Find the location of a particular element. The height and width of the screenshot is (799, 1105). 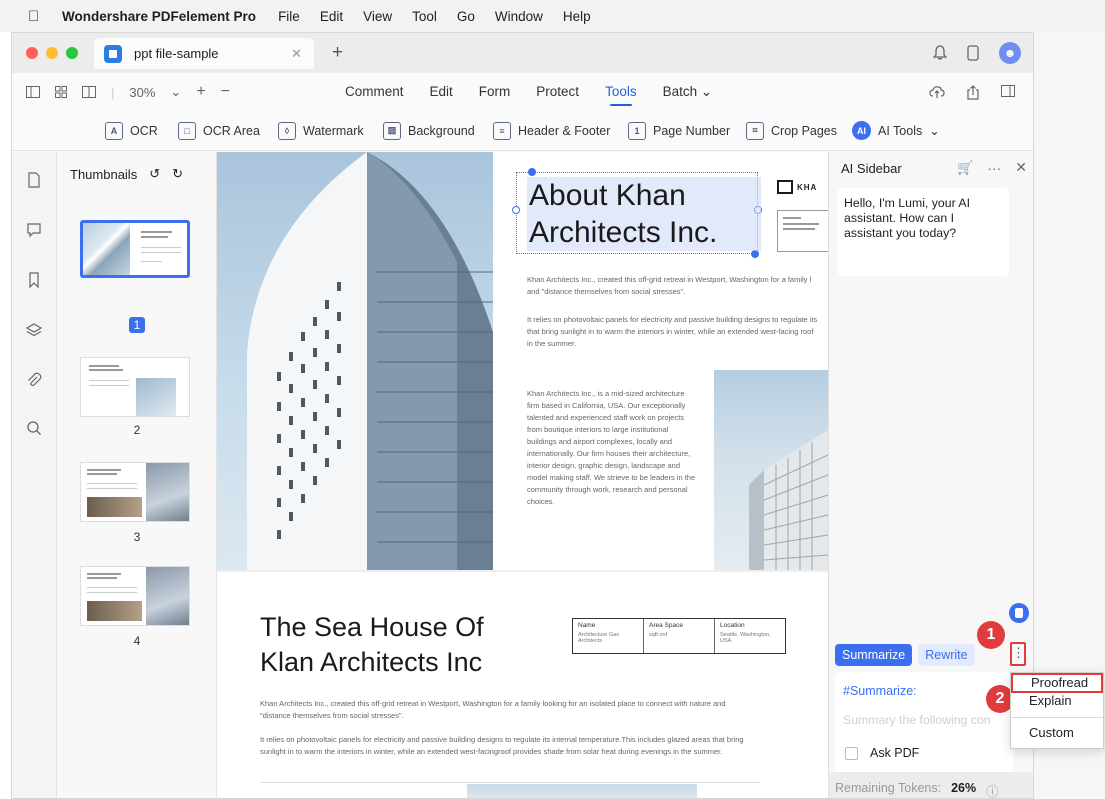

ocr-button: A OCR is located at coordinates (131, 130).